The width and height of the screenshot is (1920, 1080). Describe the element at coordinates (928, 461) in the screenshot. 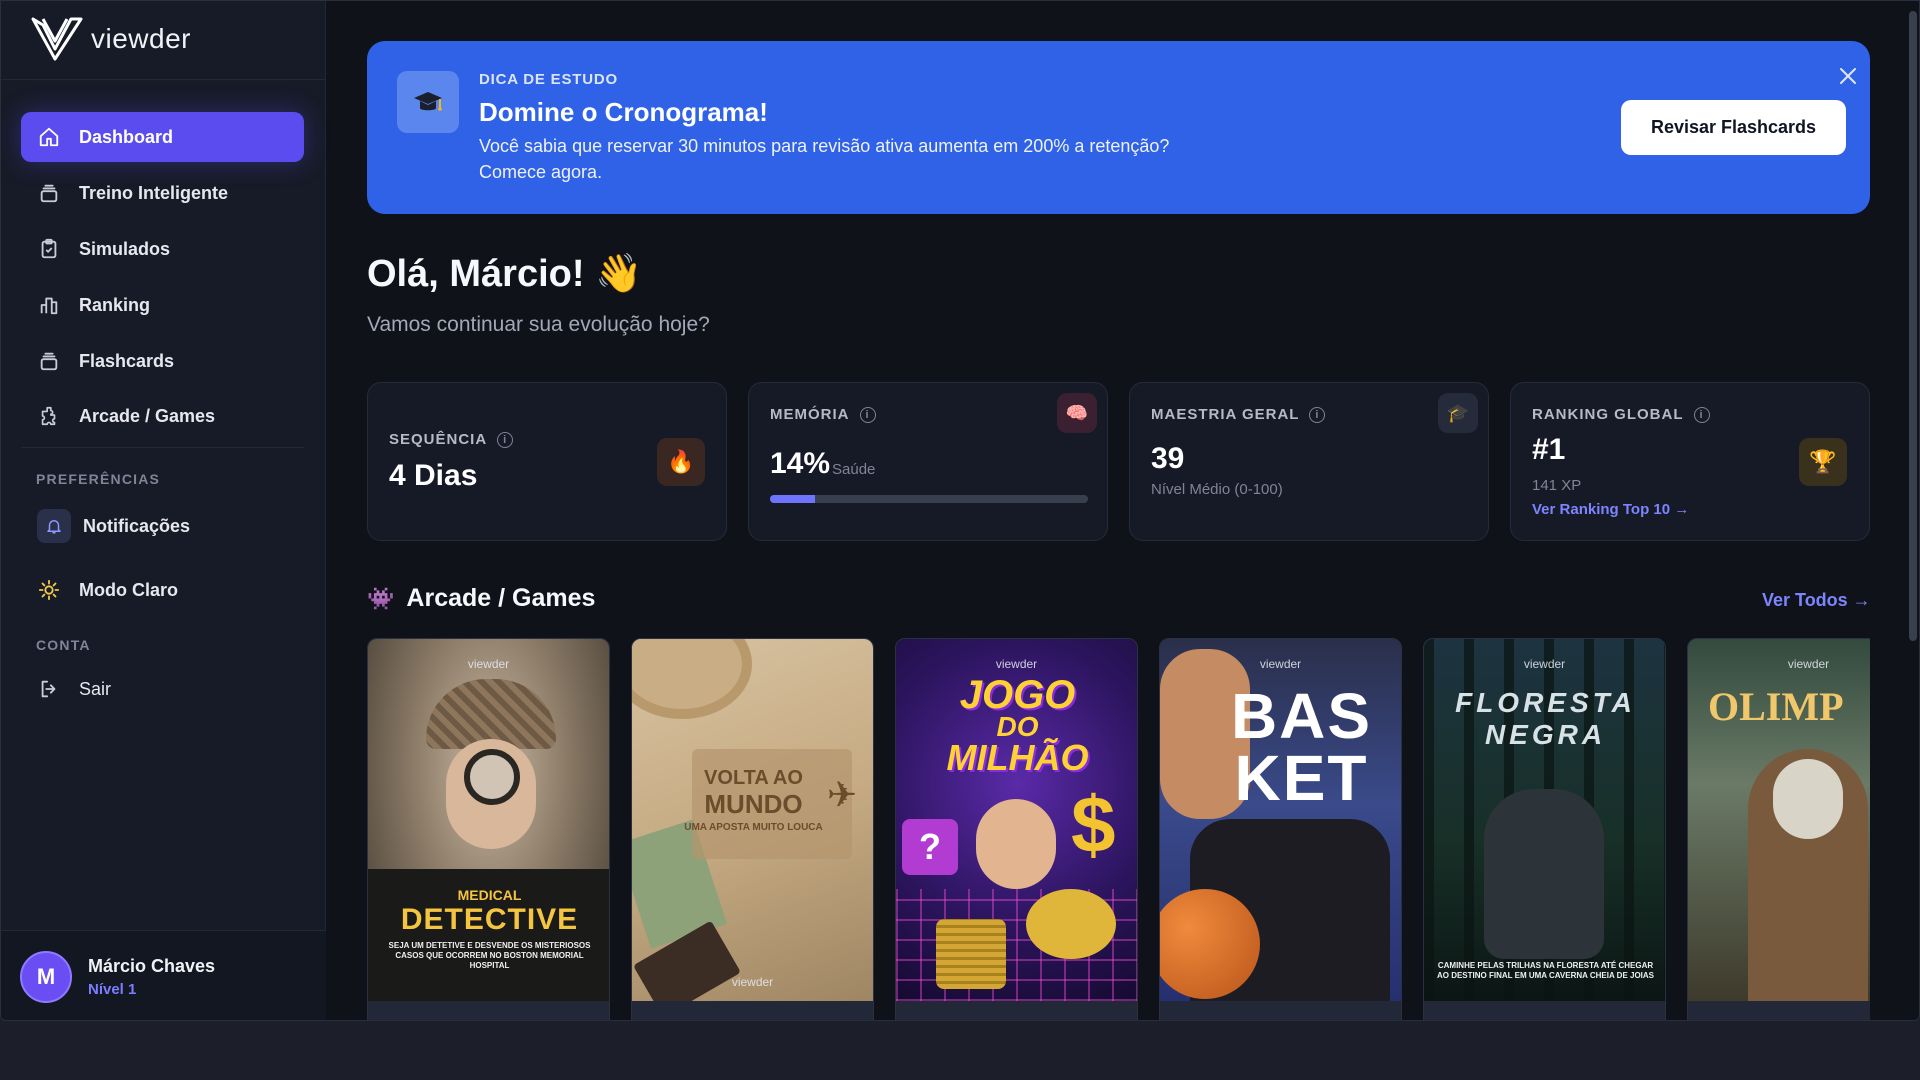

I see `stat-card-memory: MEMÓRIA i 14% Saúde 🧠` at that location.